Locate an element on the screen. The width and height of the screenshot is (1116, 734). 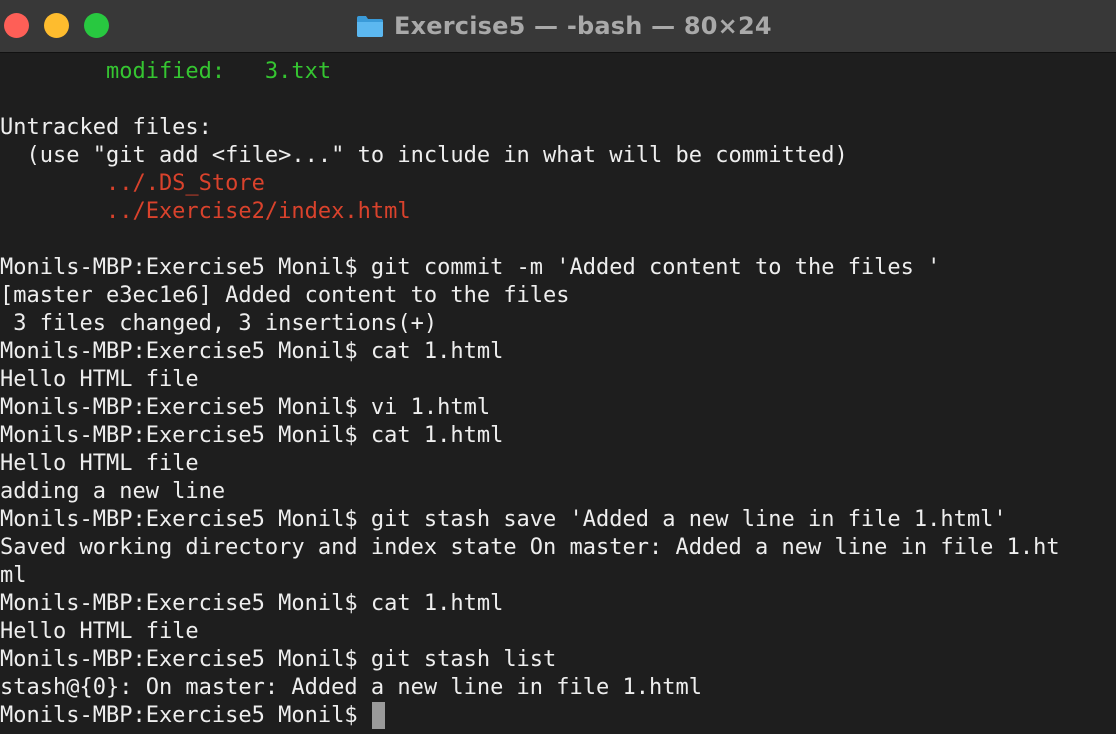
maximize-button is located at coordinates (96, 25).